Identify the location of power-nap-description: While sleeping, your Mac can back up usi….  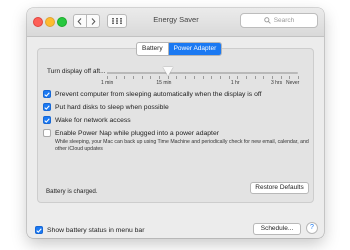
(182, 145).